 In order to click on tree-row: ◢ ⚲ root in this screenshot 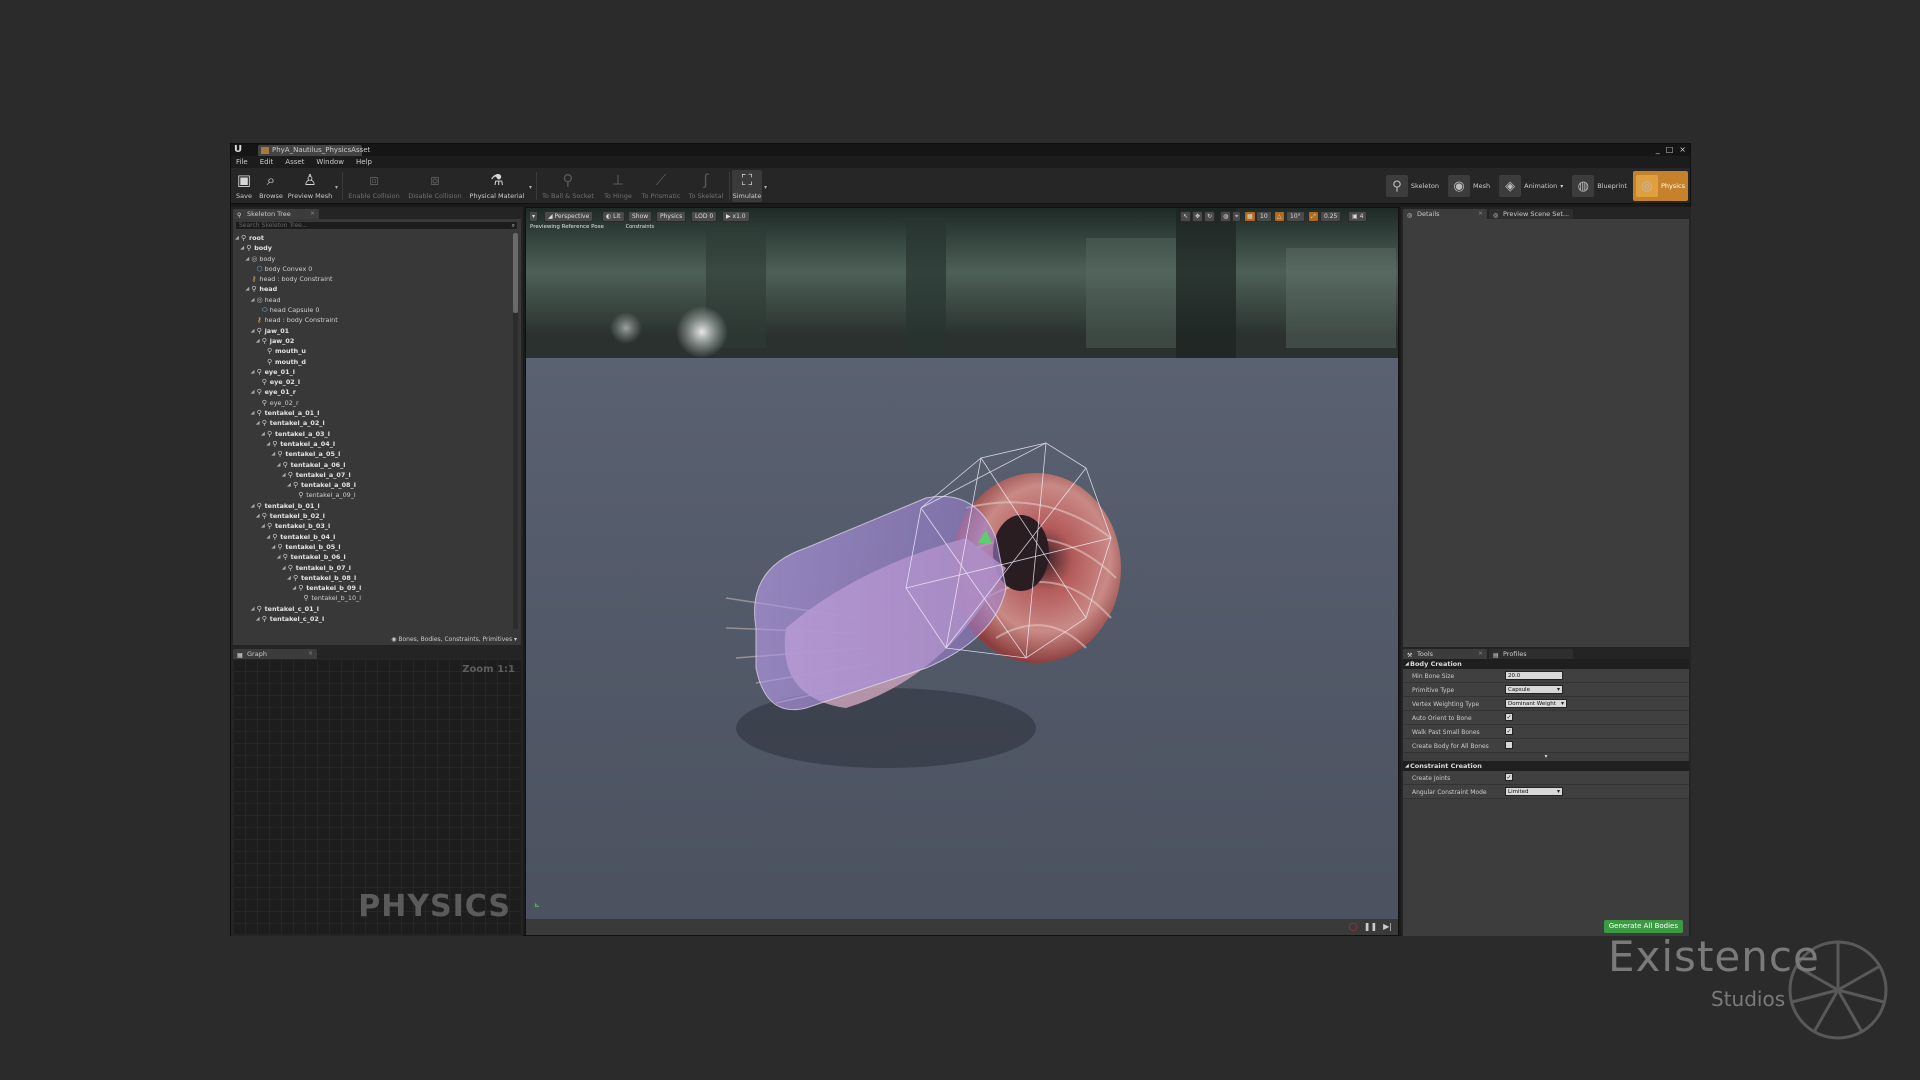, I will do `click(372, 238)`.